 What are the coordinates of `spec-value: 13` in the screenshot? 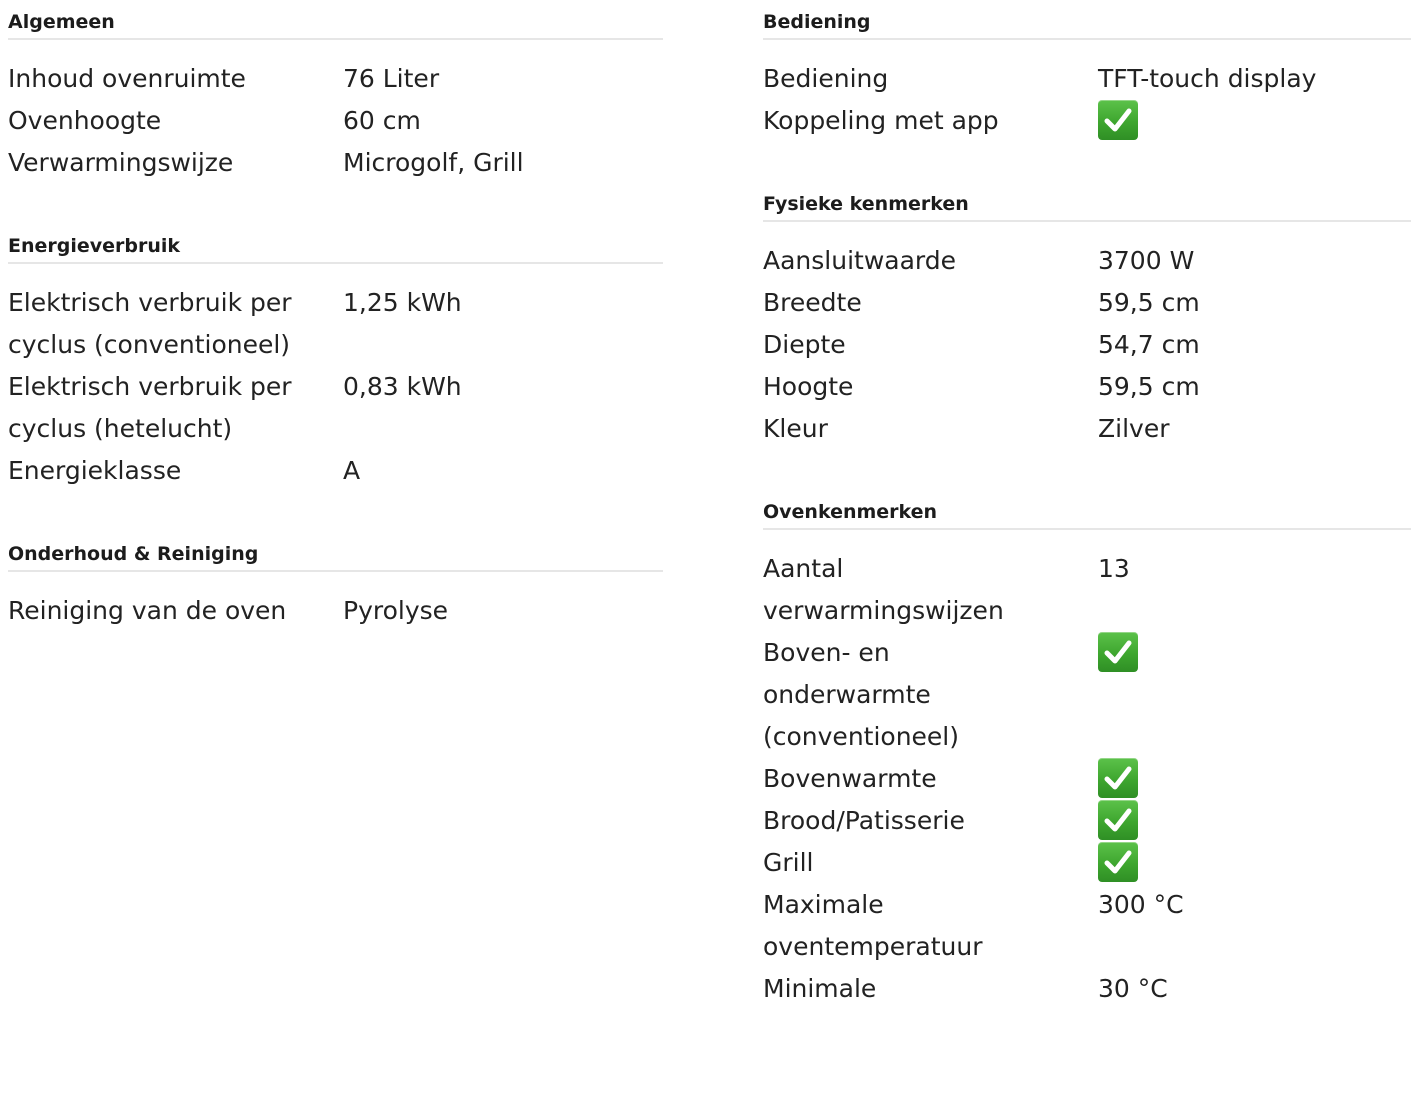 It's located at (1114, 568).